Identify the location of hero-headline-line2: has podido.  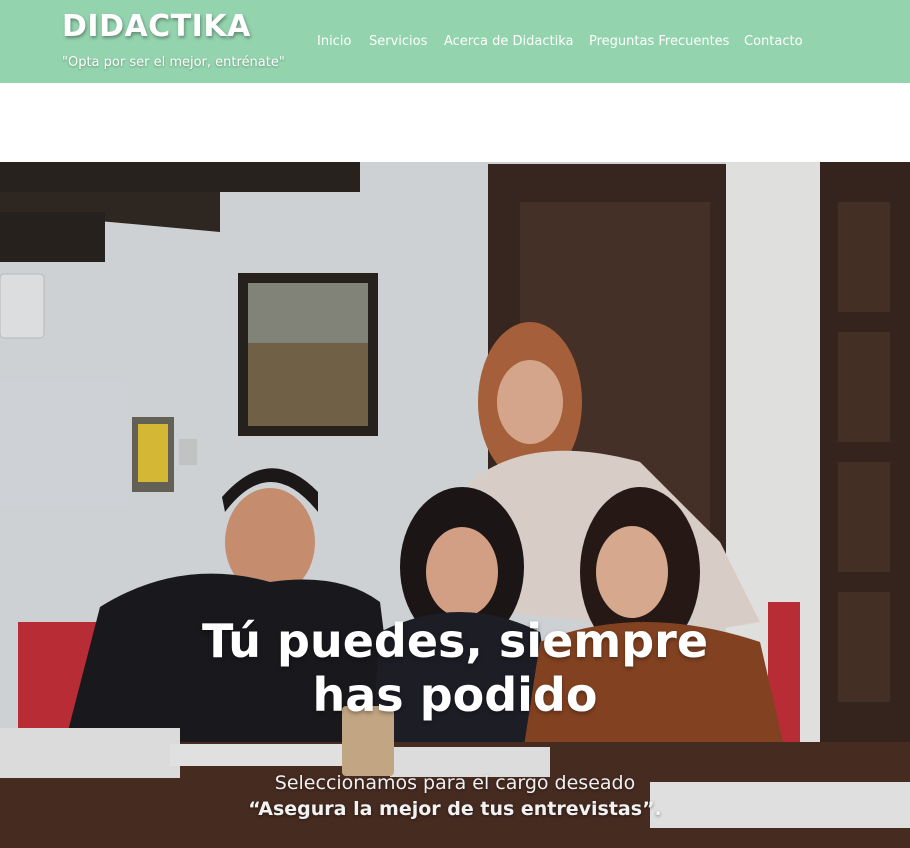
(455, 695).